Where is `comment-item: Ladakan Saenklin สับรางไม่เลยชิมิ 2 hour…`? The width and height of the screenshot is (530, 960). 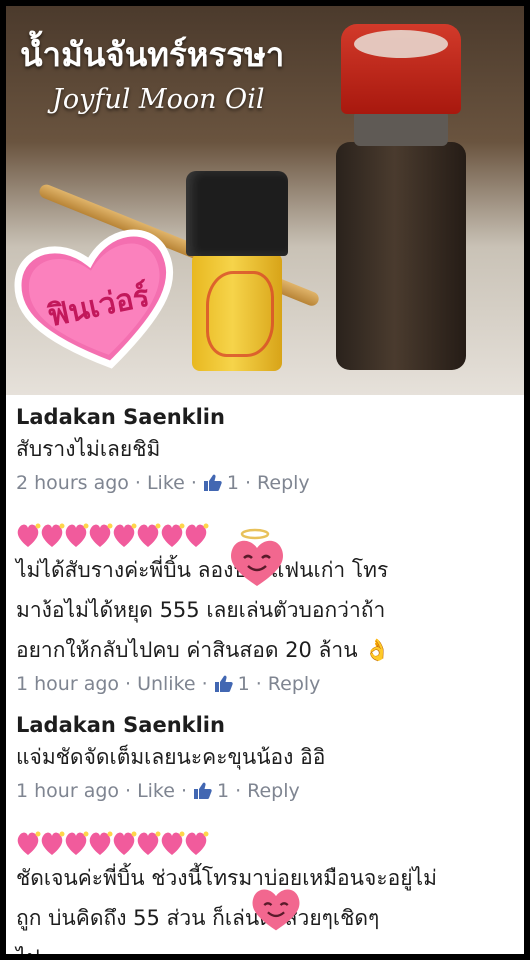
comment-item: Ladakan Saenklin สับรางไม่เลยชิมิ 2 hour… is located at coordinates (266, 451).